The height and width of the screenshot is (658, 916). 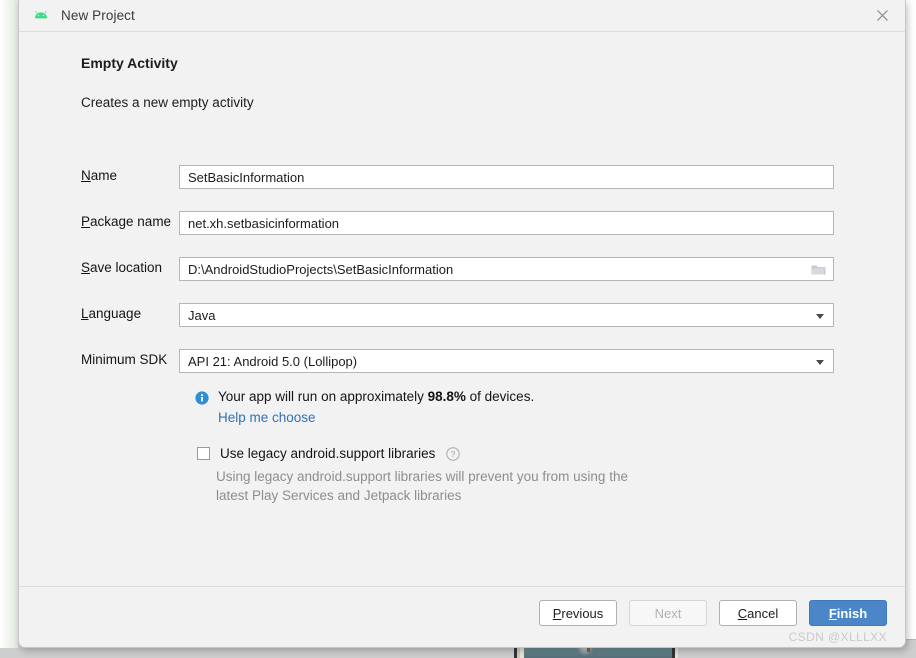 What do you see at coordinates (203, 453) in the screenshot?
I see `use-legacy-libraries-checkbox` at bounding box center [203, 453].